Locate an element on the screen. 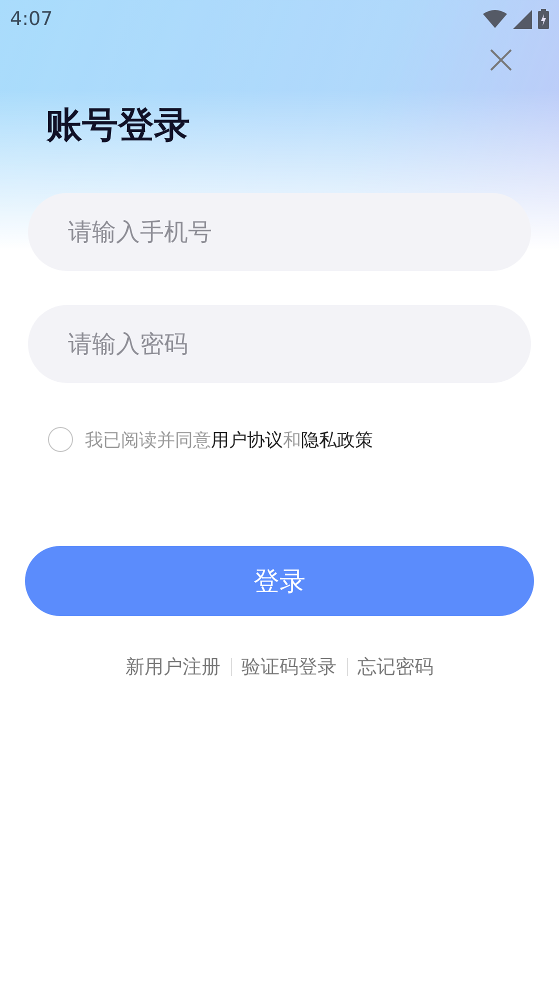  footer-link: 新用户注册 is located at coordinates (173, 667).